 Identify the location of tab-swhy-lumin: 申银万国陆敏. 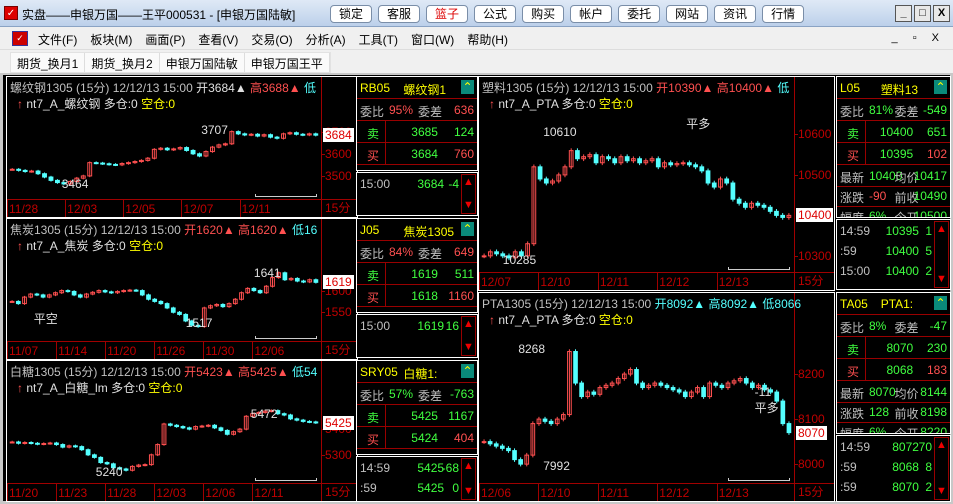
(202, 62).